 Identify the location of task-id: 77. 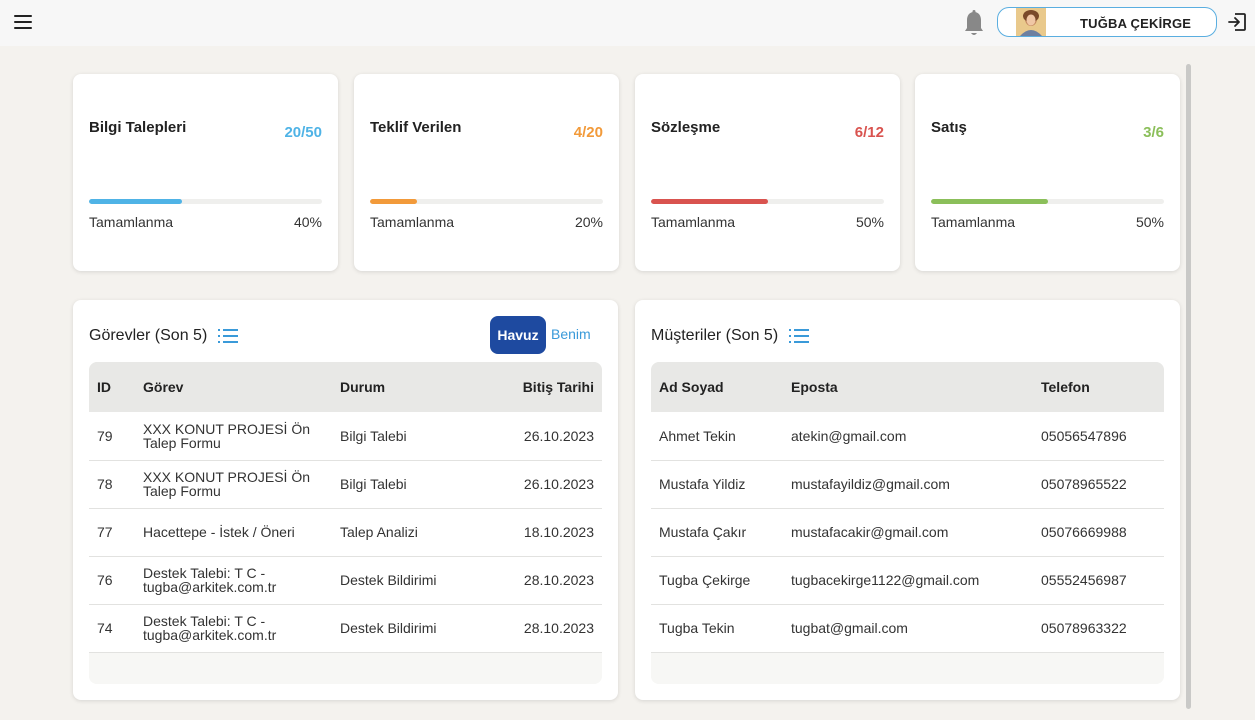
(112, 532).